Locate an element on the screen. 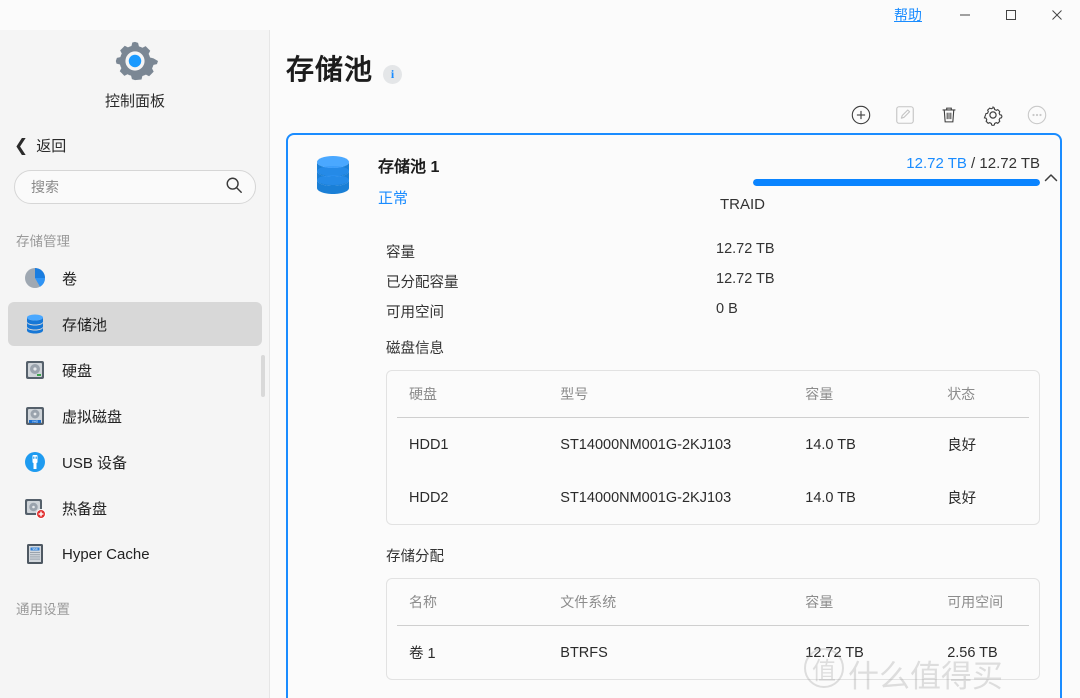 The image size is (1080, 698). disk-name: HDD2 is located at coordinates (429, 497).